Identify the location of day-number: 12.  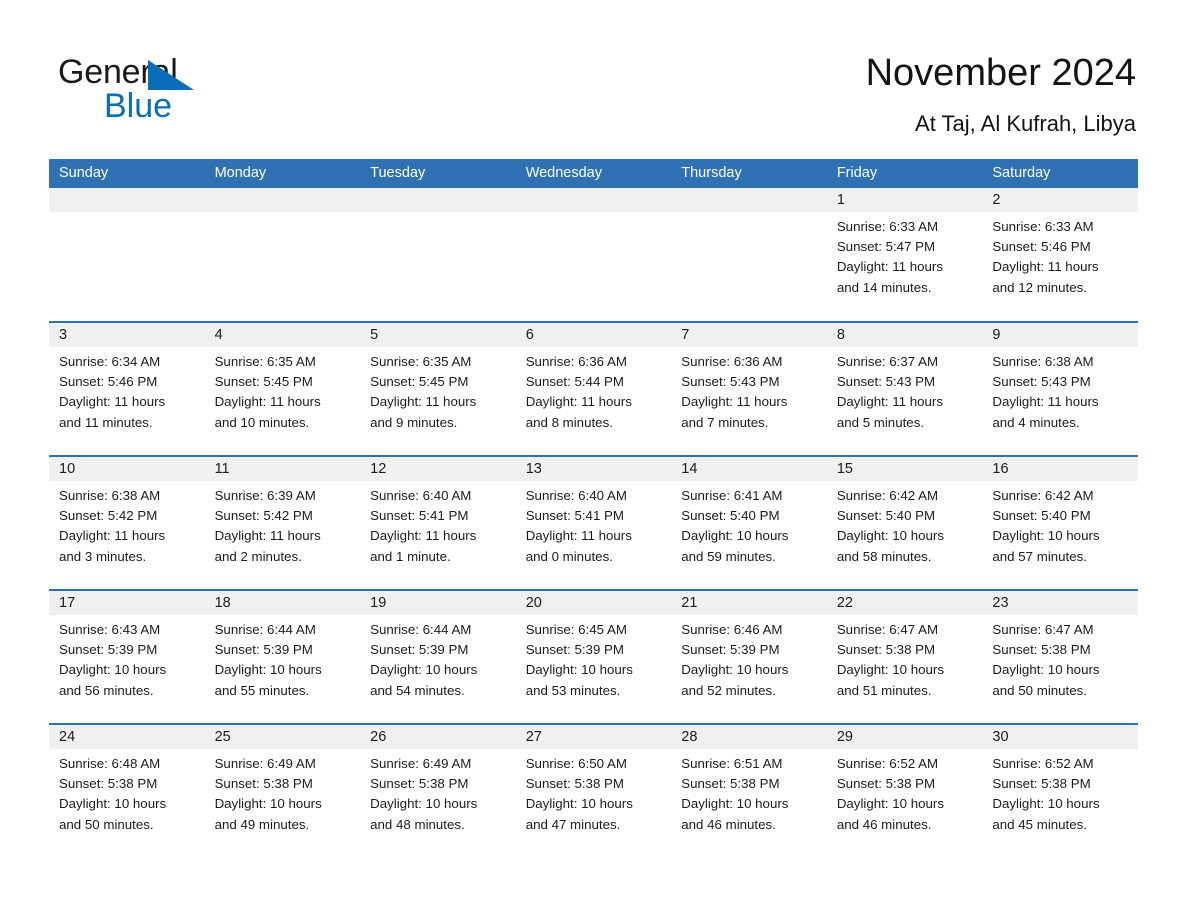
(438, 469).